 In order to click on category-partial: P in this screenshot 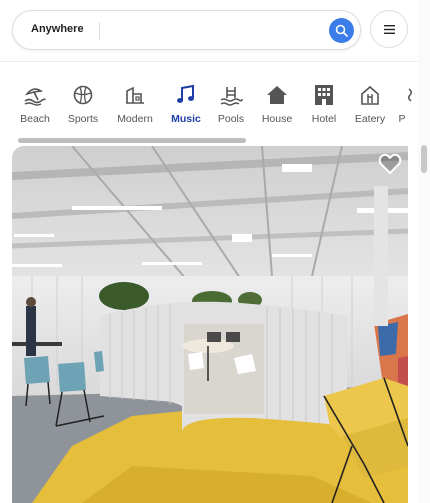, I will do `click(400, 104)`.